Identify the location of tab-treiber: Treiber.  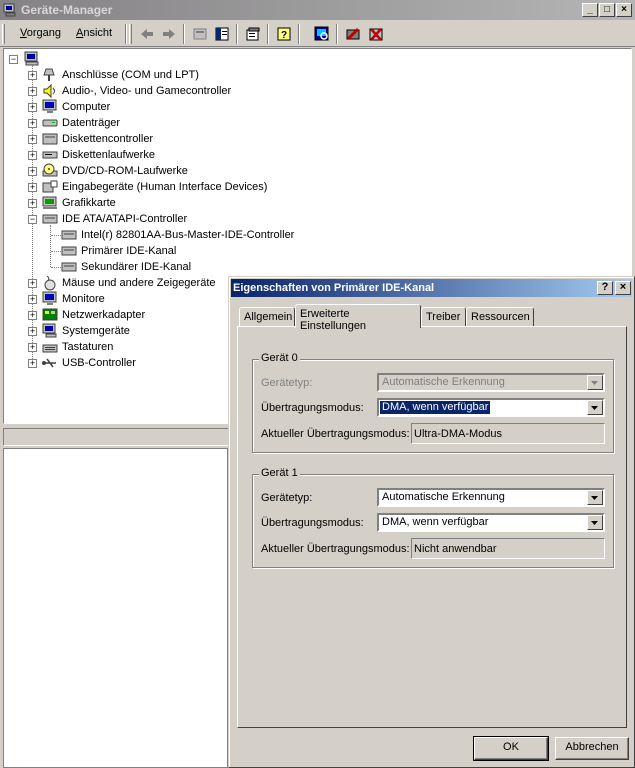
(443, 317).